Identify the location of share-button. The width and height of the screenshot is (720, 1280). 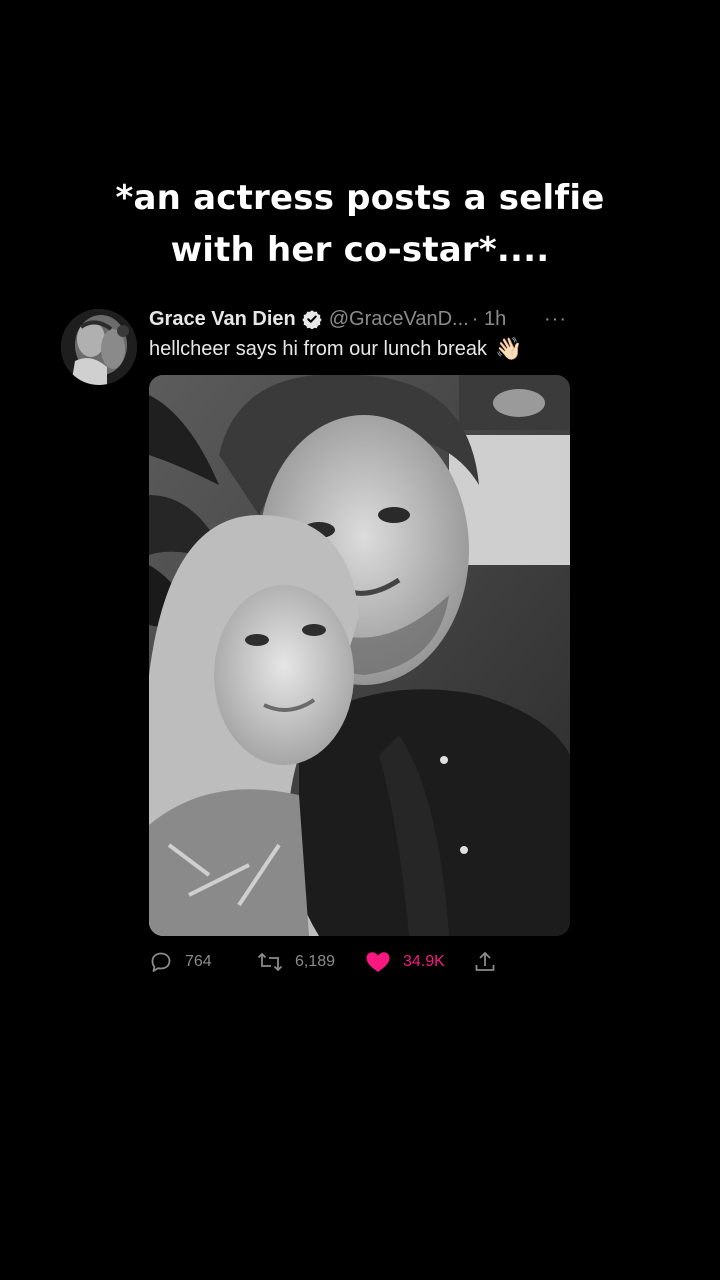
(485, 962).